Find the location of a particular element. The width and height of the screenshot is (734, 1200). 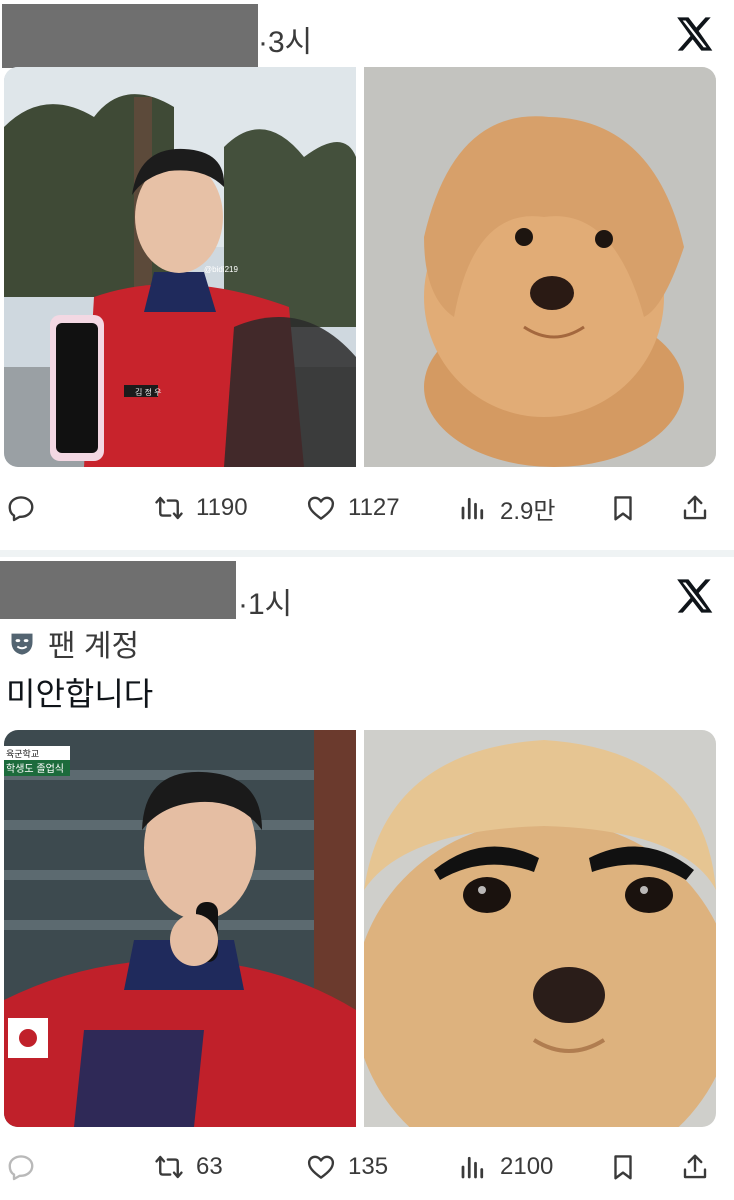

fan-account-label: 팬 계정 is located at coordinates (73, 644).